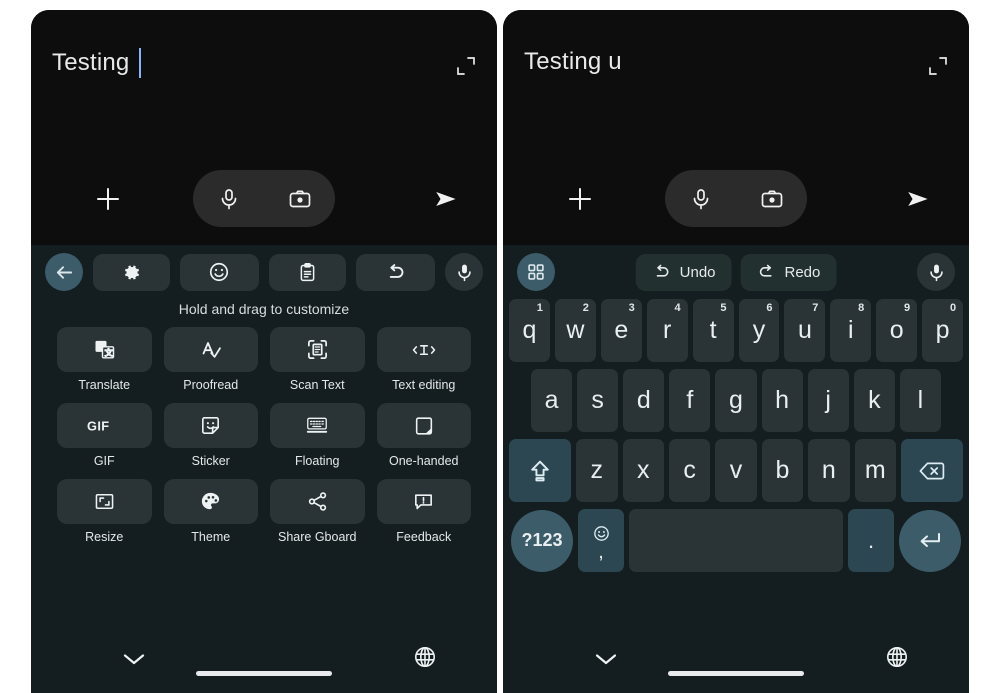  I want to click on tile-text-editing: Text editing, so click(423, 359).